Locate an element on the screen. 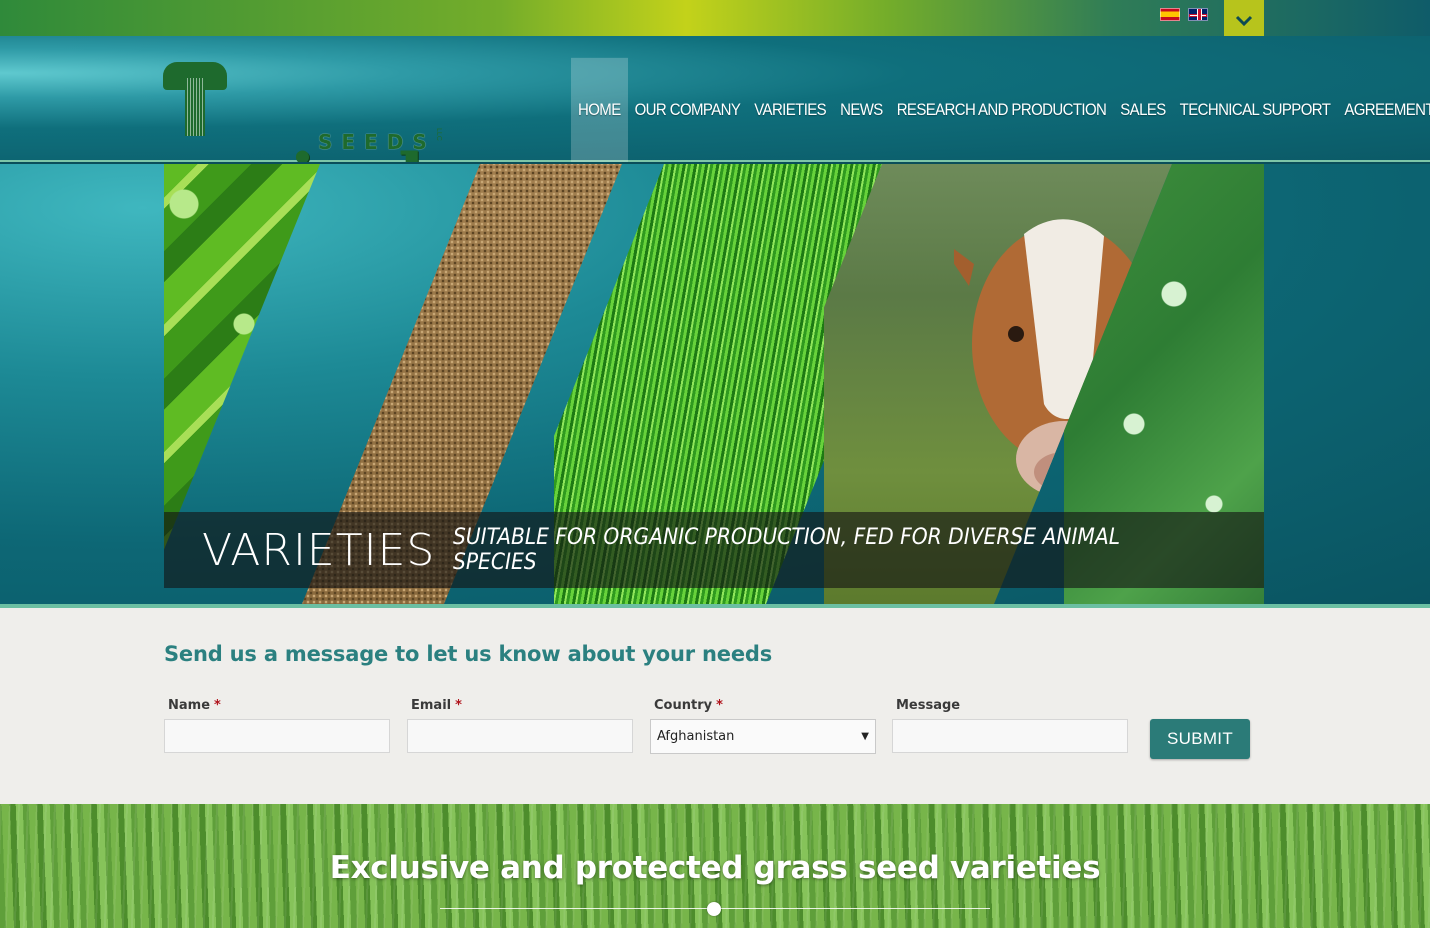  chevron-down-icon is located at coordinates (1244, 21).